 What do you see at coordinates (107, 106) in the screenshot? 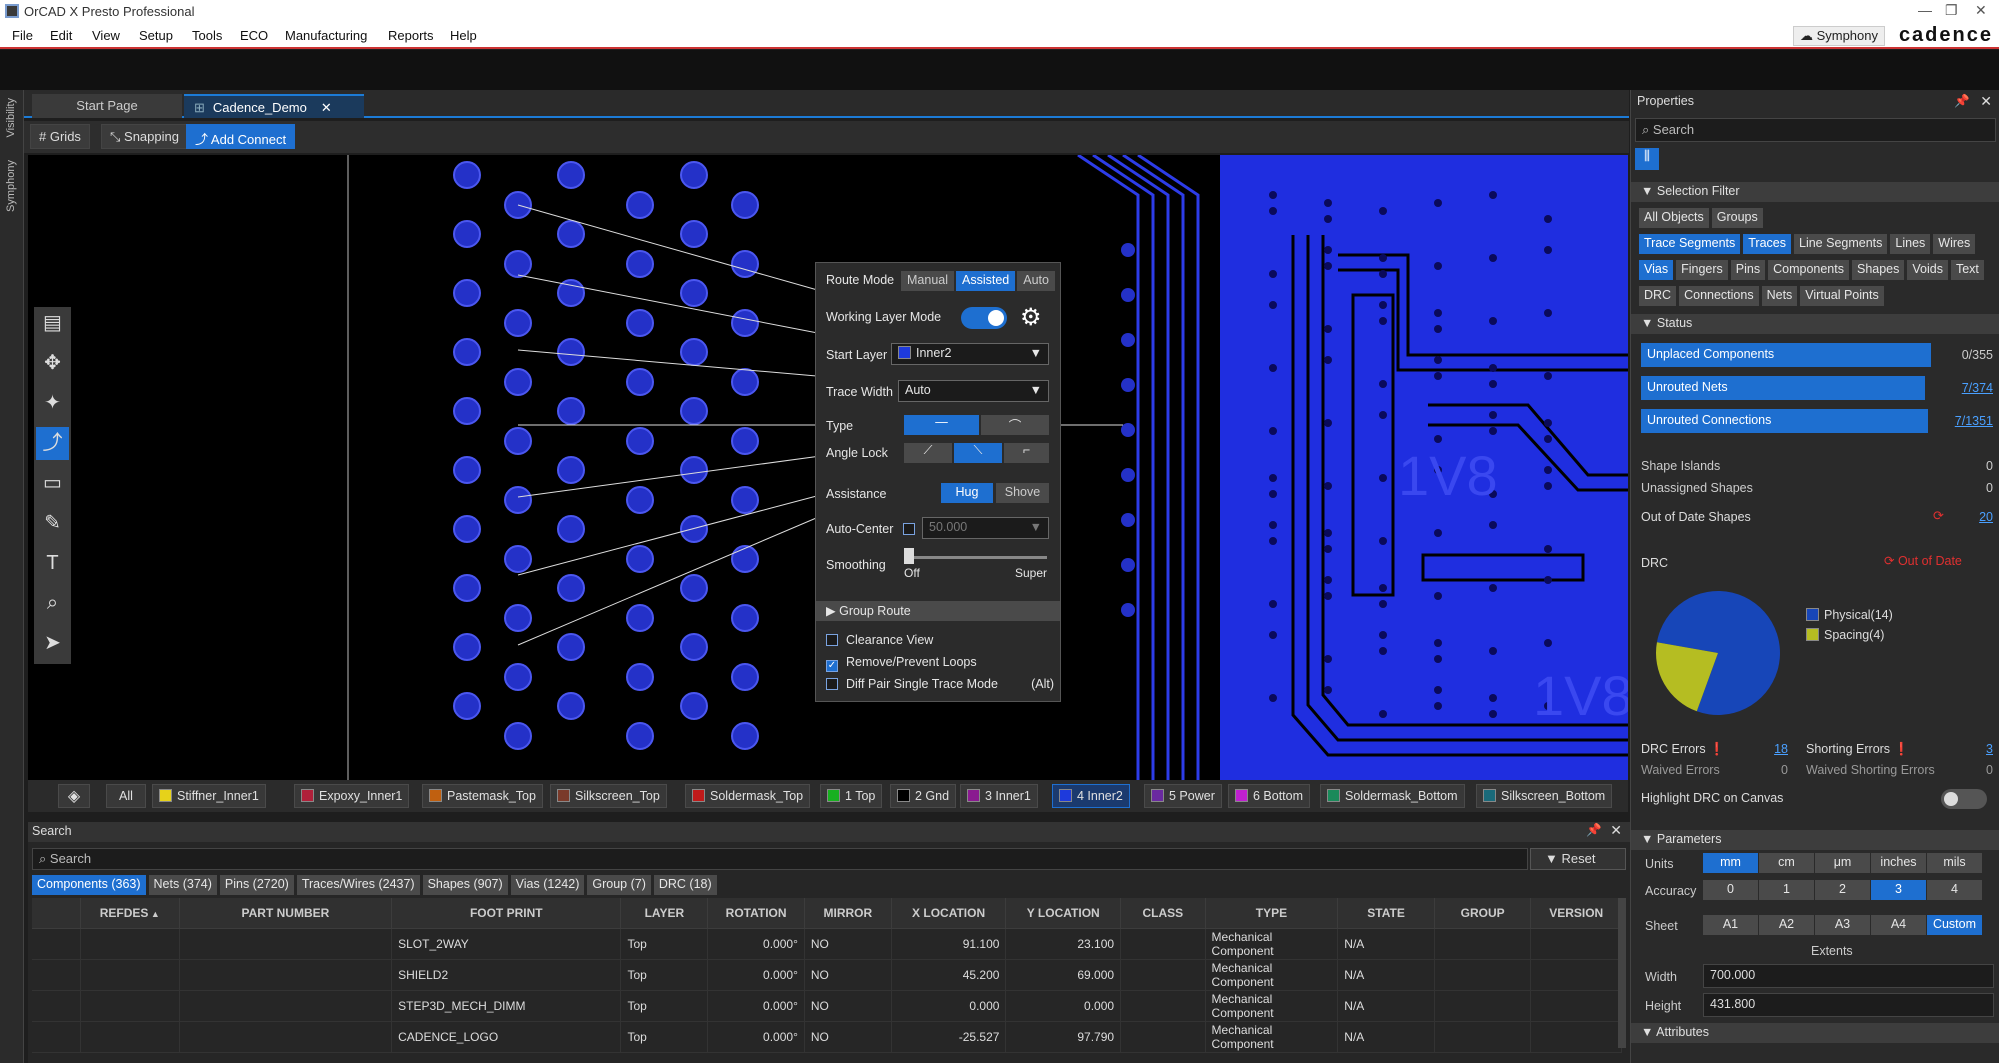
I see `tab-start-page: Start Page` at bounding box center [107, 106].